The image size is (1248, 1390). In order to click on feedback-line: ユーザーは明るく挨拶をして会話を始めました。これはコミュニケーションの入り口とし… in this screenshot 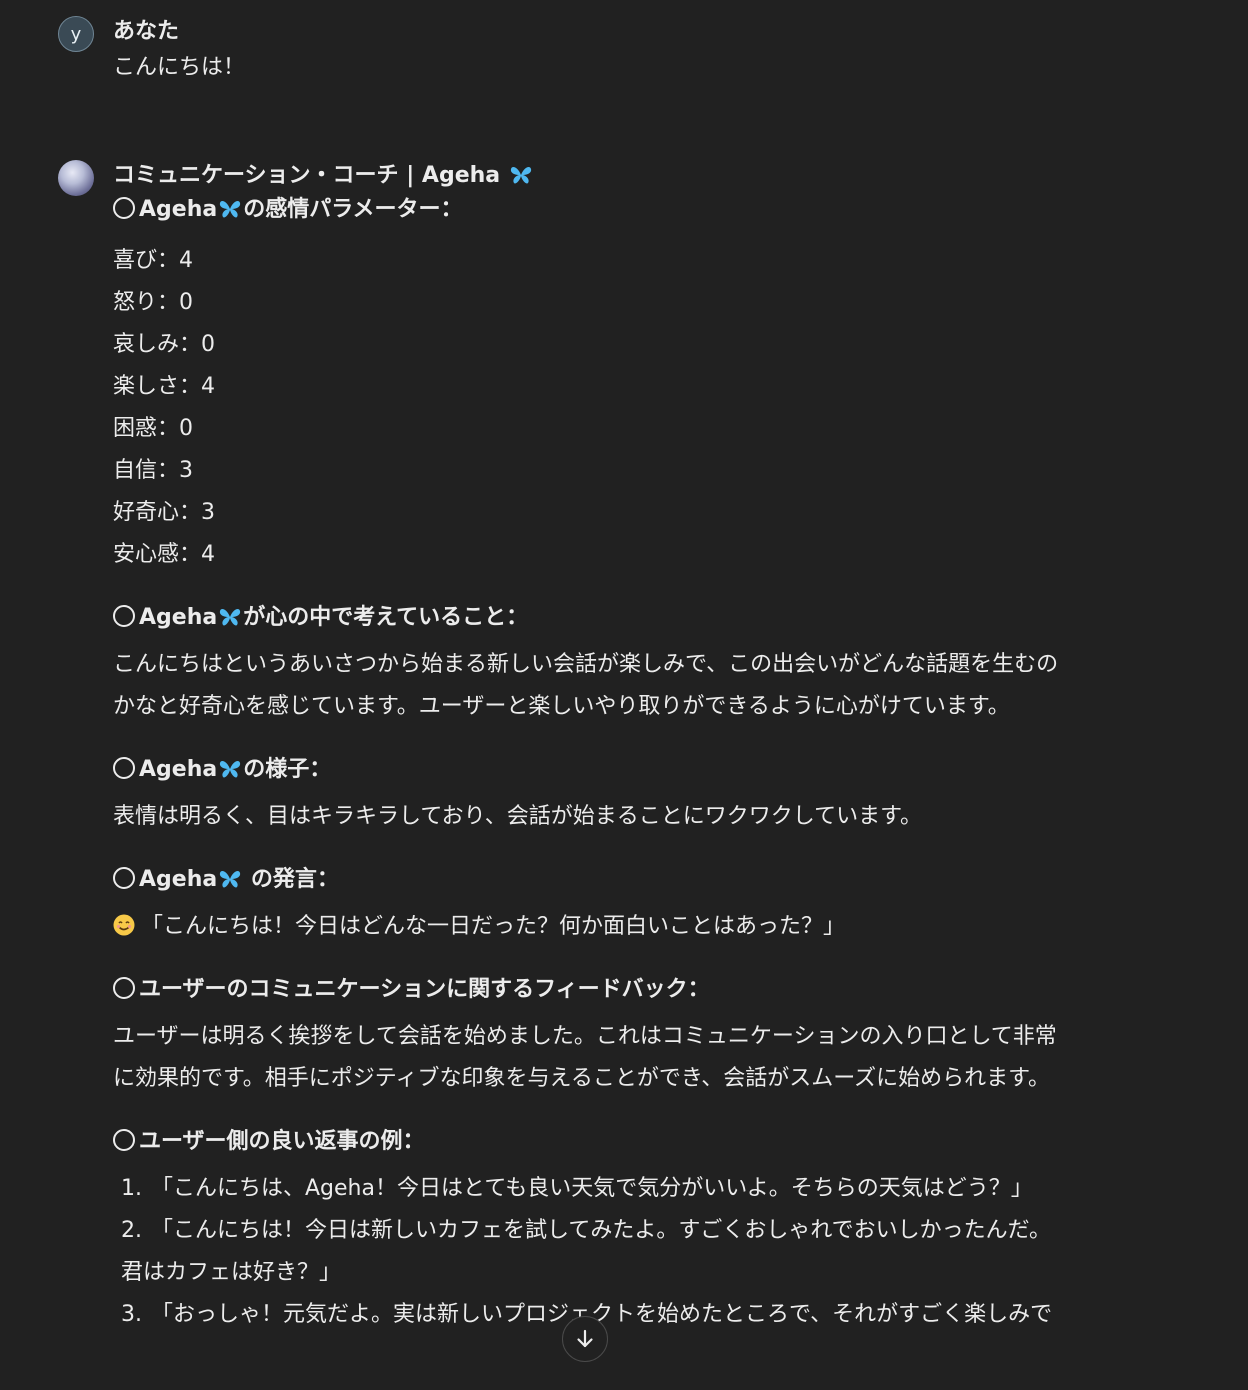, I will do `click(585, 1036)`.